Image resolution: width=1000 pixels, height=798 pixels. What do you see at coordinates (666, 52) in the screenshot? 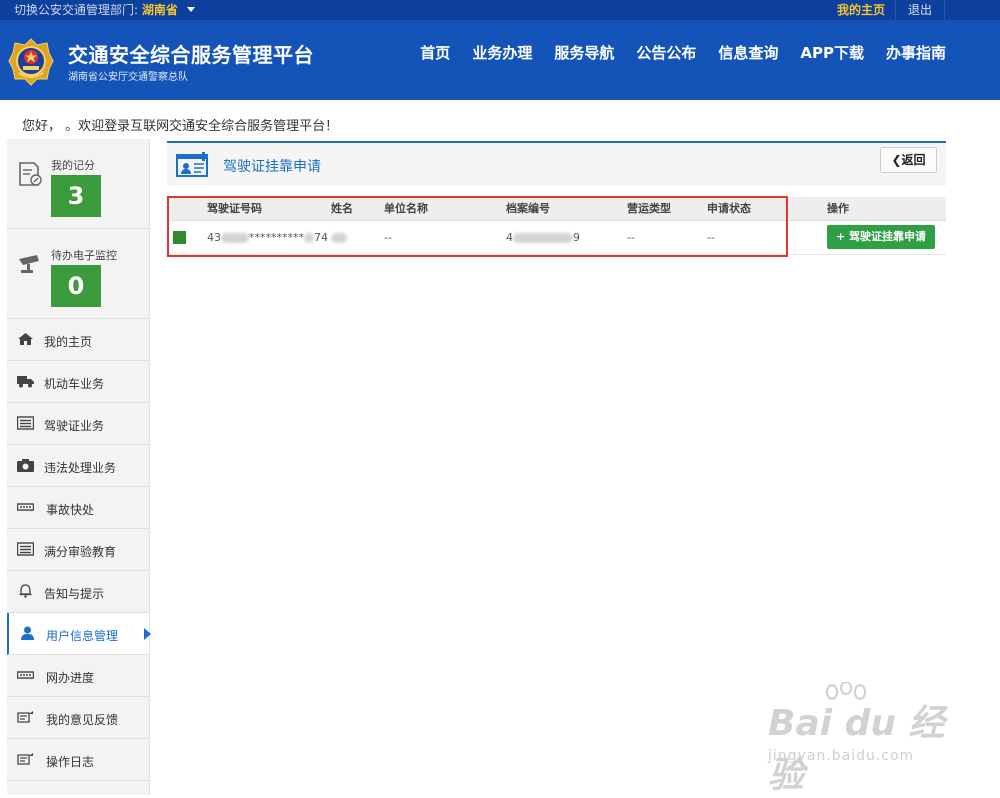
I see `nav-announcements: 公告公布` at bounding box center [666, 52].